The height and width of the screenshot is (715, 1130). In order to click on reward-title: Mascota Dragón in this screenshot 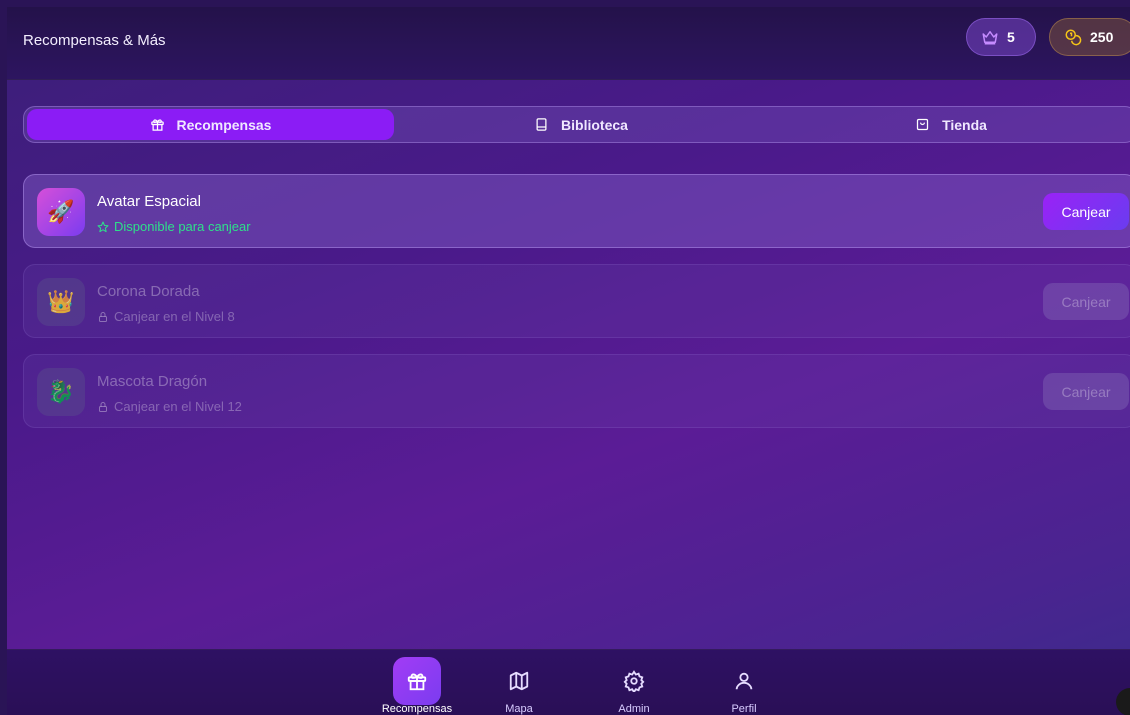, I will do `click(152, 381)`.